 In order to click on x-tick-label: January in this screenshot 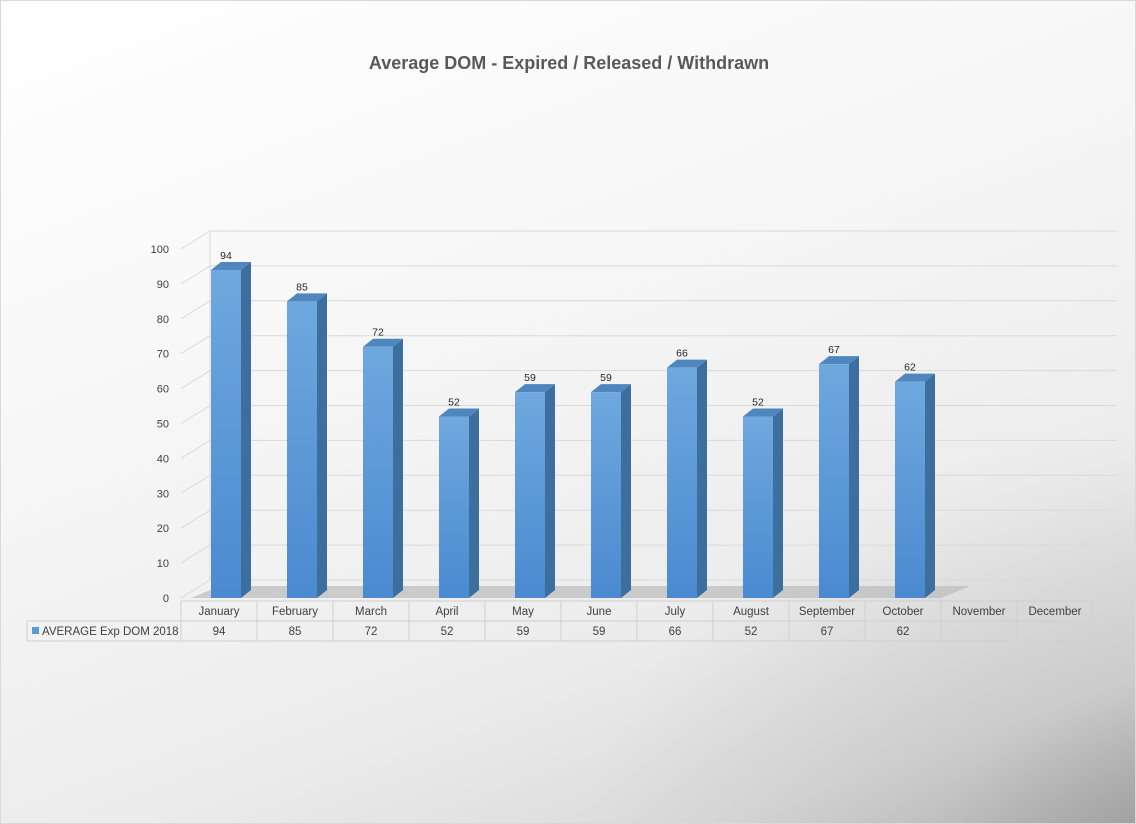, I will do `click(219, 612)`.